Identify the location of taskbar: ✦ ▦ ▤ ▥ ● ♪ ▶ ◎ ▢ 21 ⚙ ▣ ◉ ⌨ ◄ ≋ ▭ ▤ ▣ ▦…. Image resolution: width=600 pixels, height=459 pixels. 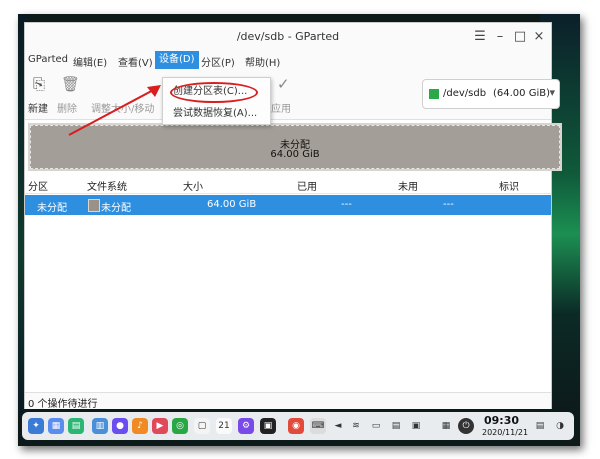
(298, 426).